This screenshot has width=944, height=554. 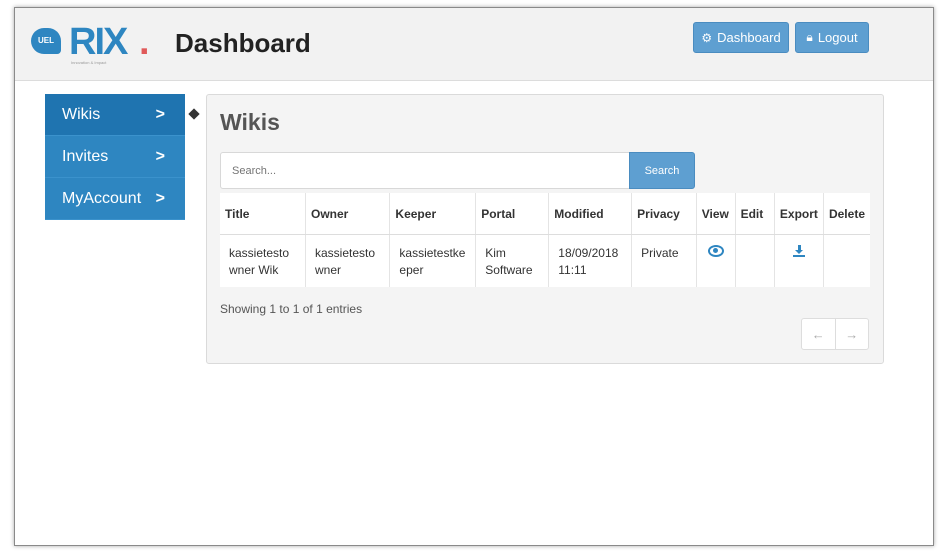 I want to click on cell-export, so click(x=799, y=260).